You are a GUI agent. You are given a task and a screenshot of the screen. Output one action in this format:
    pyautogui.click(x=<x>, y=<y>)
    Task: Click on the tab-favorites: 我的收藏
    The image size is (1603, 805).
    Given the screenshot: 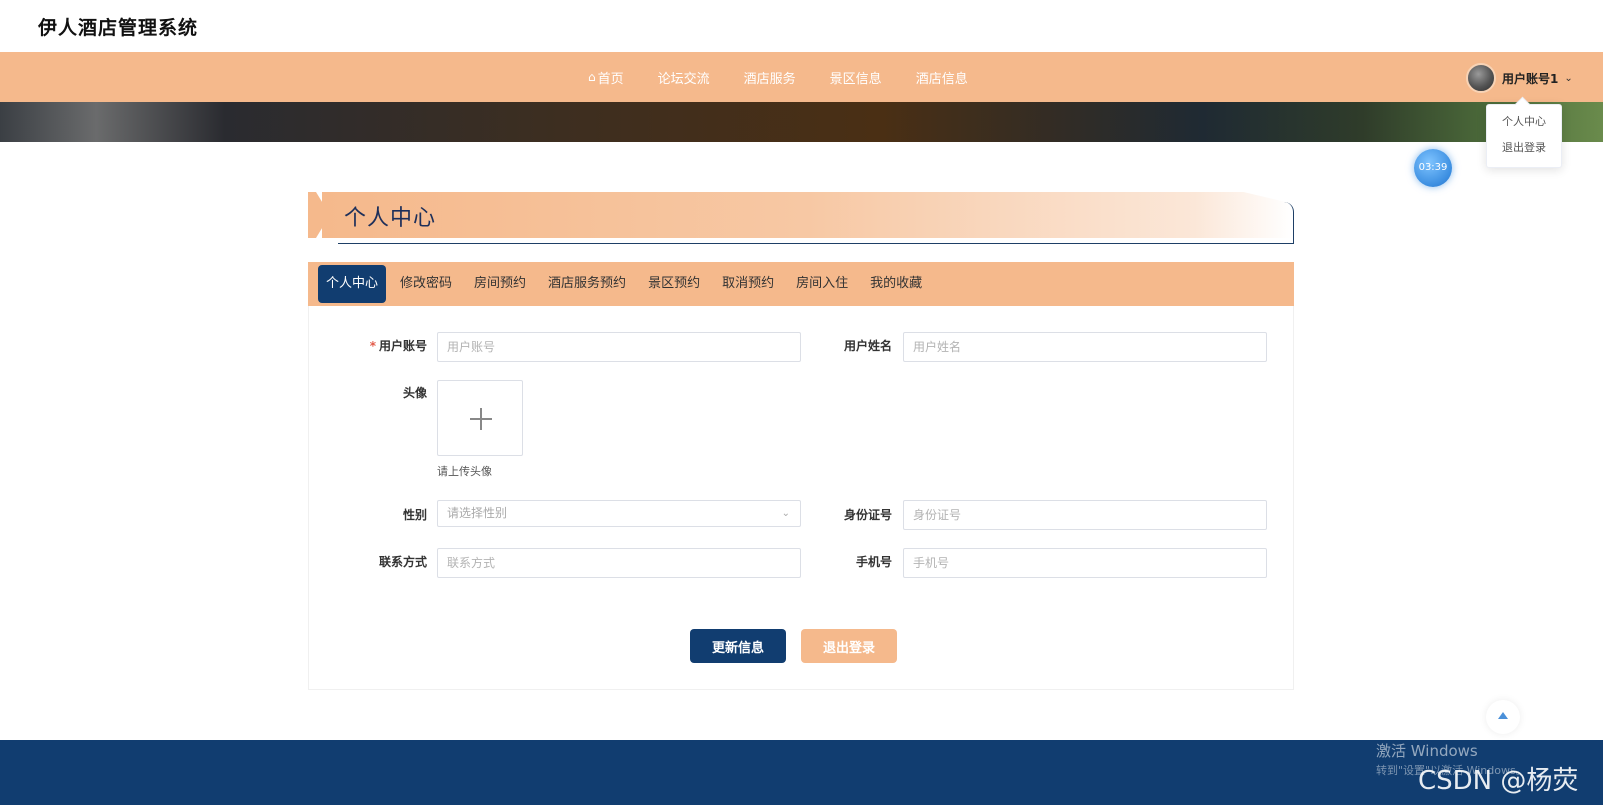 What is the action you would take?
    pyautogui.click(x=896, y=284)
    